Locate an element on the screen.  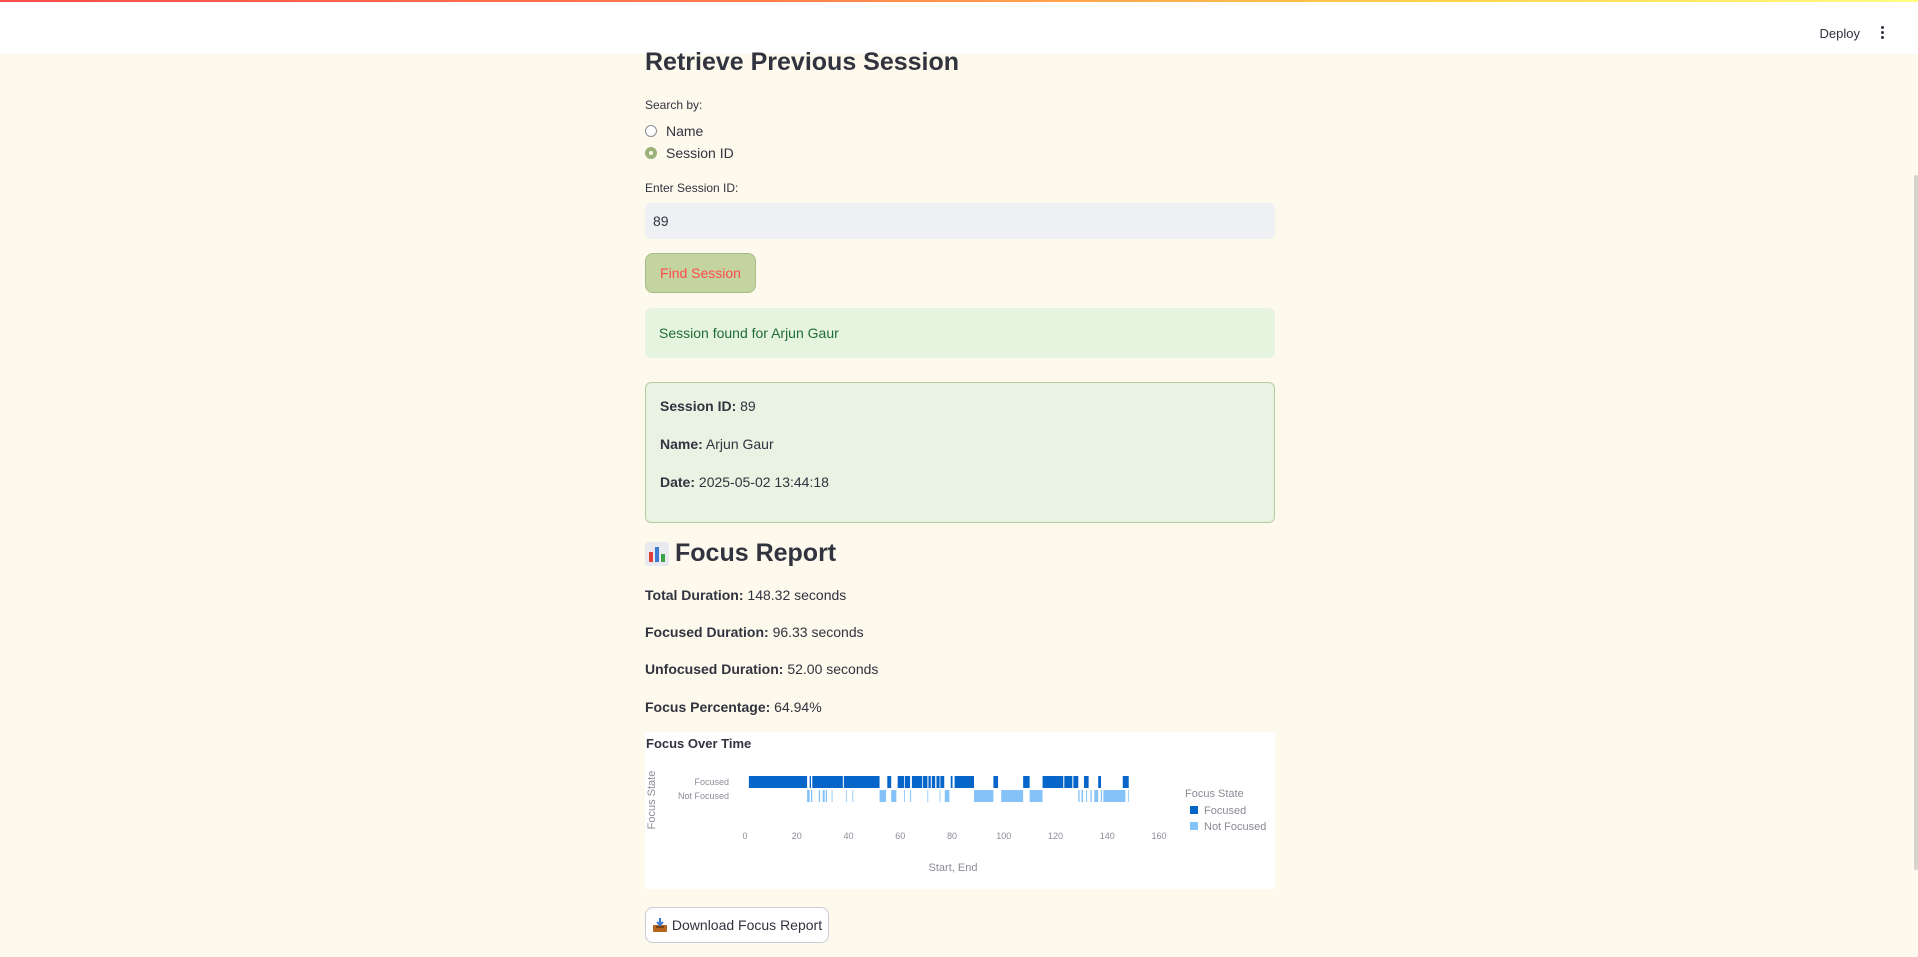
session-id-input is located at coordinates (960, 221).